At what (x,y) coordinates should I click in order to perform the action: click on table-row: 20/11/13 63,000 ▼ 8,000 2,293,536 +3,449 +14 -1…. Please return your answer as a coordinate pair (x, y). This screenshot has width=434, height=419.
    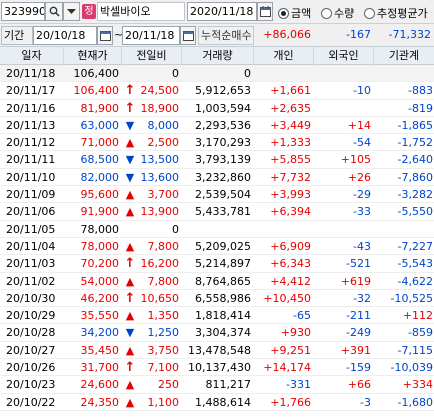
    Looking at the image, I should click on (217, 126).